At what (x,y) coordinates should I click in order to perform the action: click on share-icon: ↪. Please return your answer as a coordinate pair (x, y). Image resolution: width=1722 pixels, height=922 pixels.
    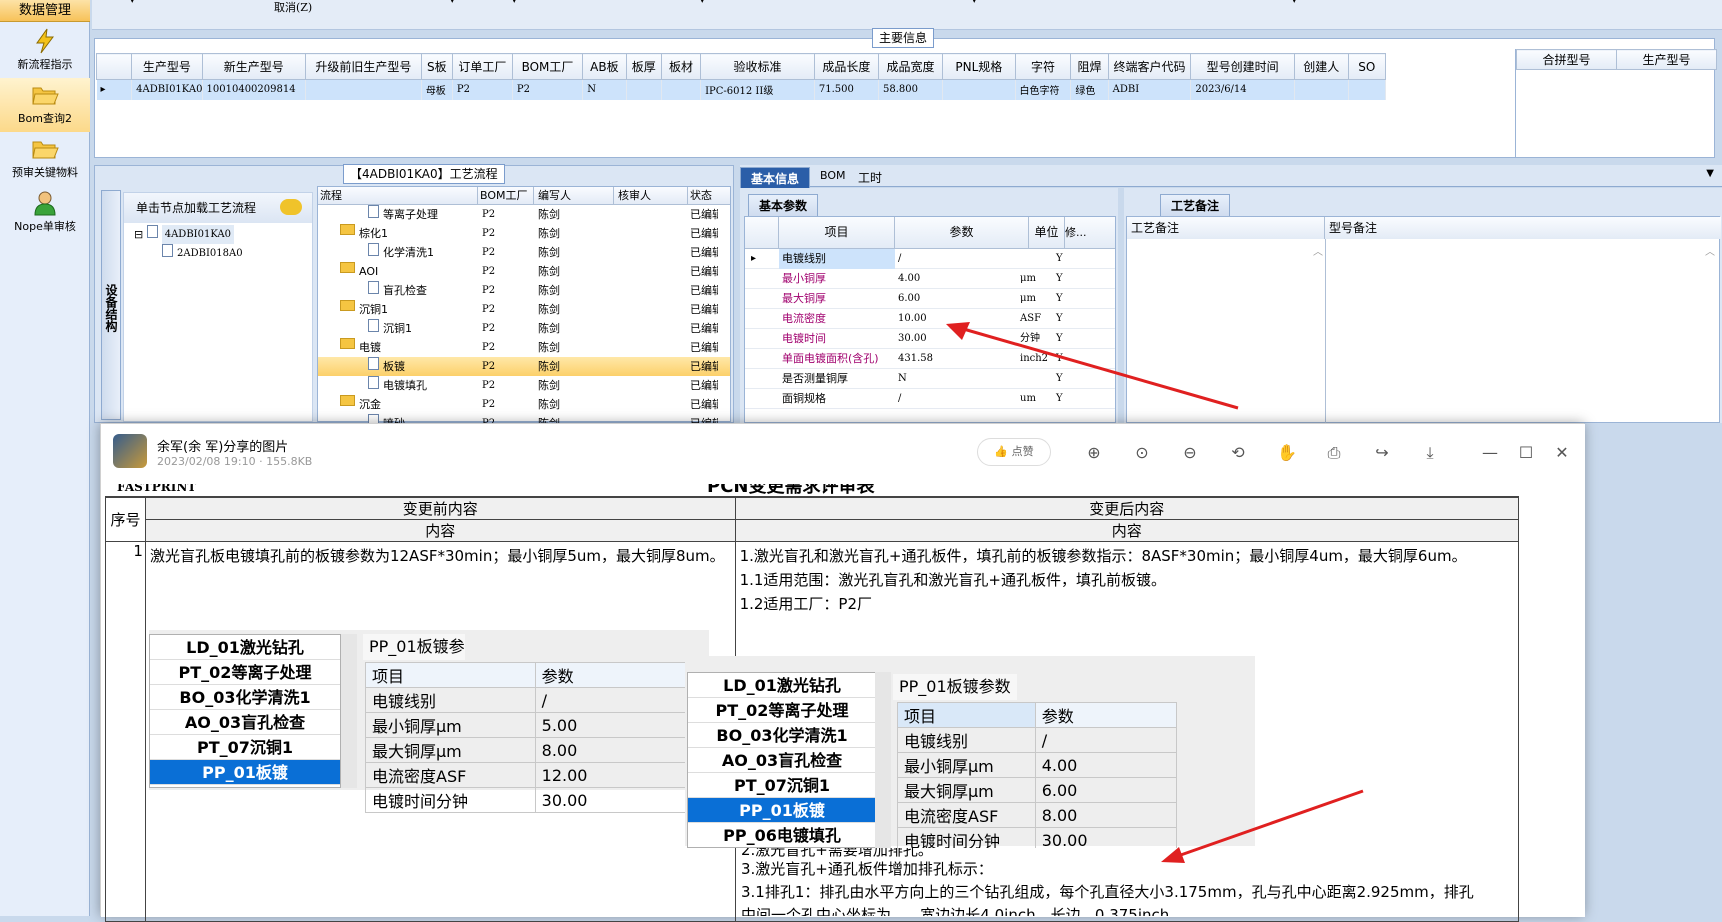
    Looking at the image, I should click on (1382, 453).